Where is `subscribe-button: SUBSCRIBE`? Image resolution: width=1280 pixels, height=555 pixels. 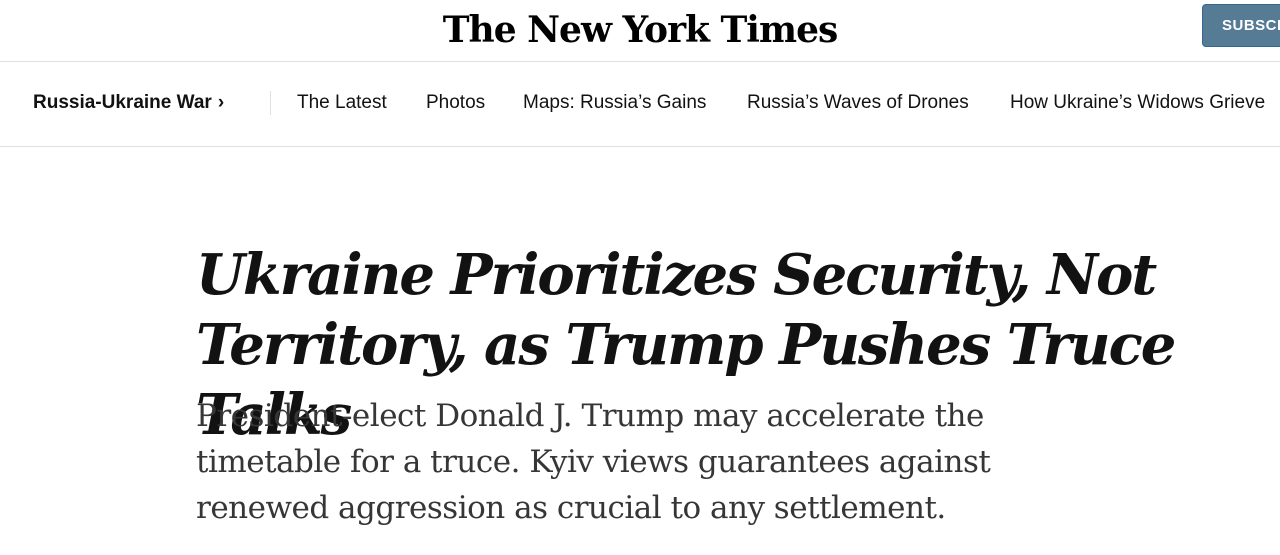 subscribe-button: SUBSCRIBE is located at coordinates (1241, 25).